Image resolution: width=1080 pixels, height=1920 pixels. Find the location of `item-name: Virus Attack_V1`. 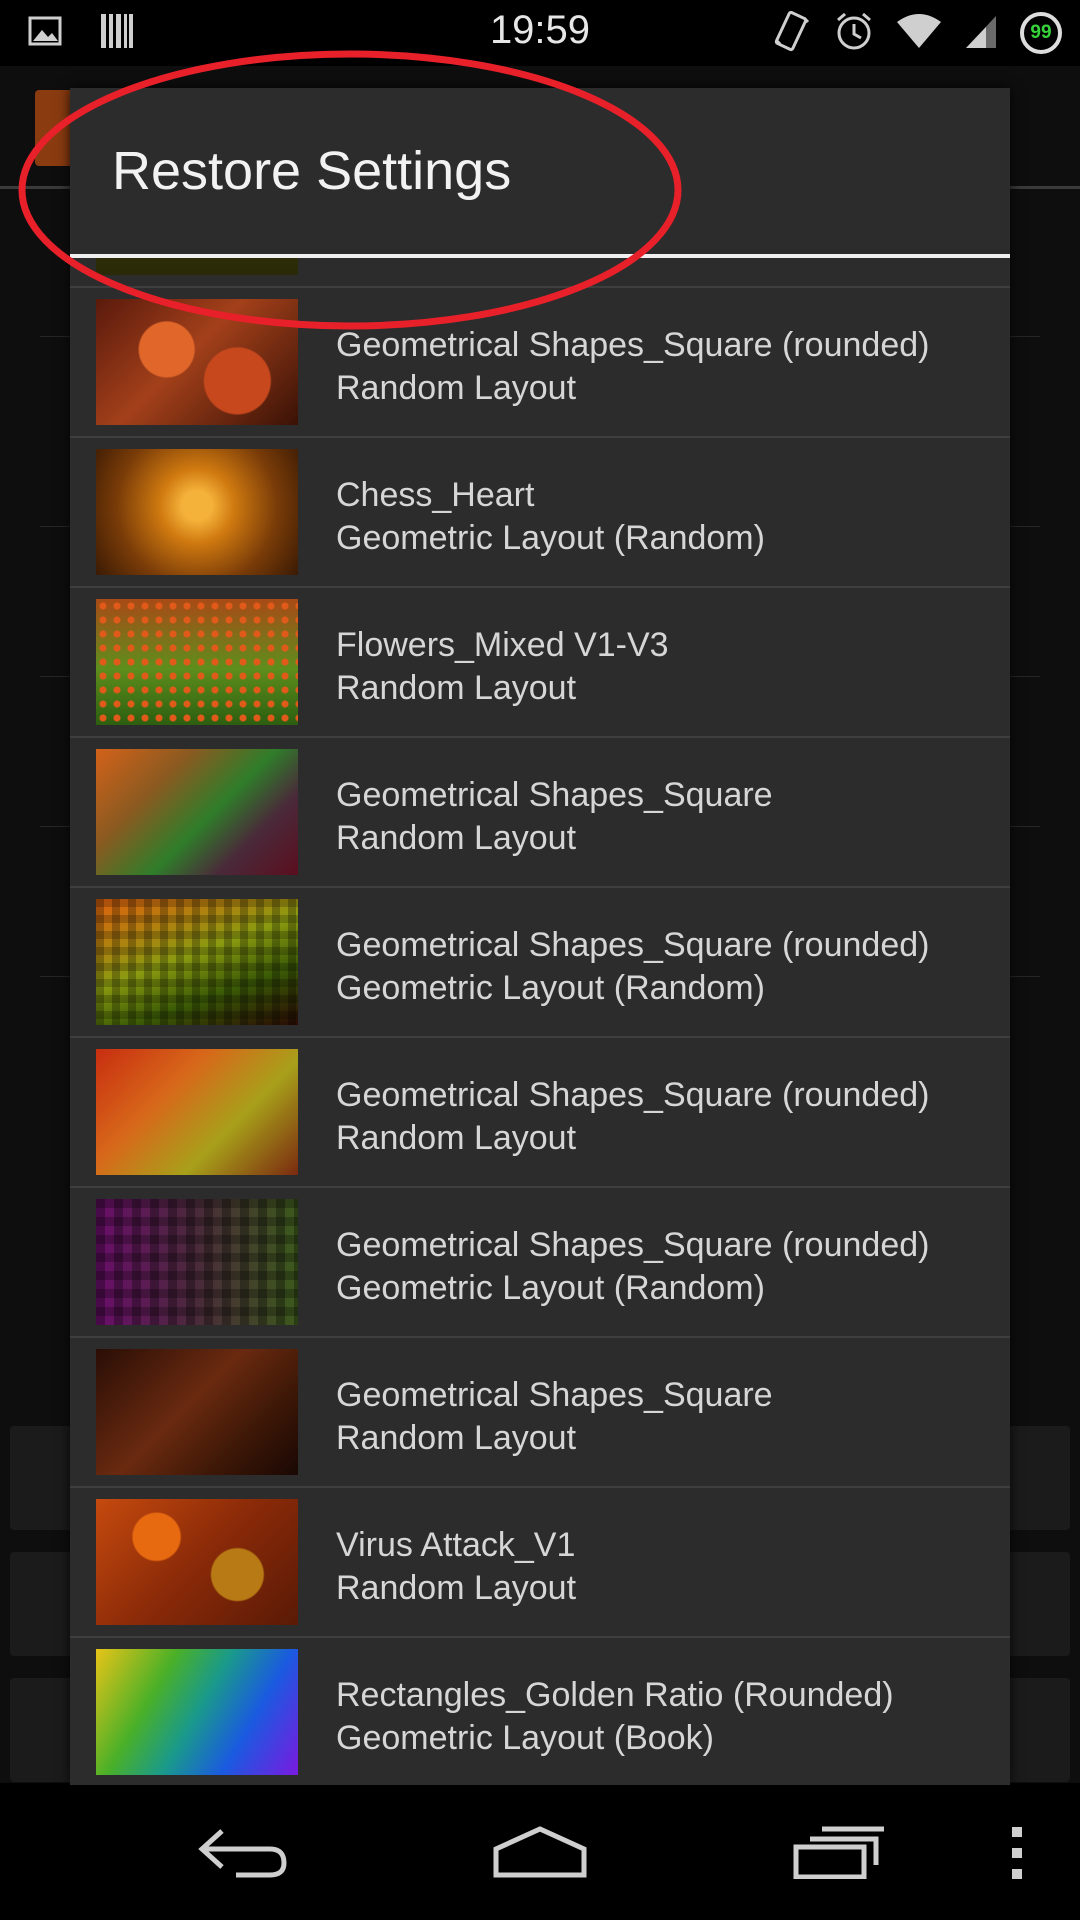

item-name: Virus Attack_V1 is located at coordinates (456, 1545).